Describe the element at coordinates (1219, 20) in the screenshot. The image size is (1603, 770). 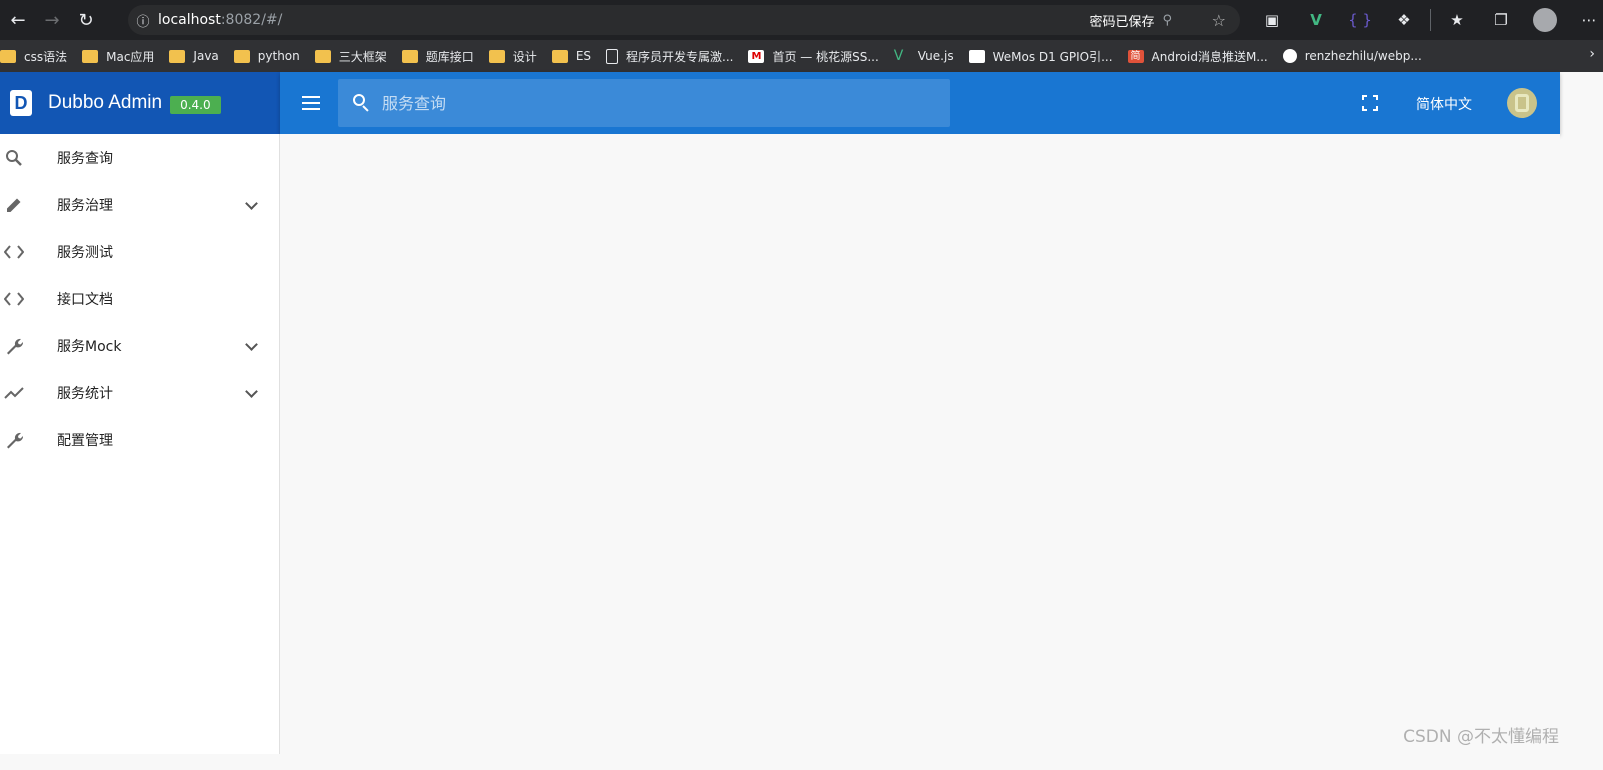
I see `add-favorite-icon: ☆` at that location.